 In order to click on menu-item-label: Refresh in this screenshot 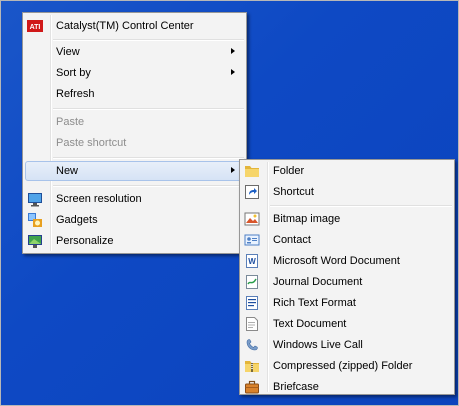, I will do `click(75, 94)`.